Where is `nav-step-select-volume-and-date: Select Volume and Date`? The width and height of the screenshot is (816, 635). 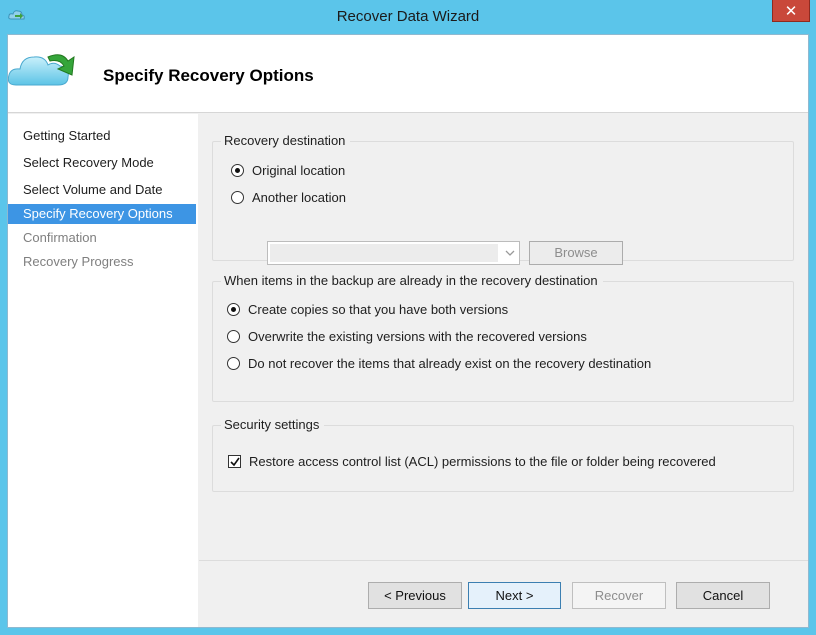
nav-step-select-volume-and-date: Select Volume and Date is located at coordinates (102, 190).